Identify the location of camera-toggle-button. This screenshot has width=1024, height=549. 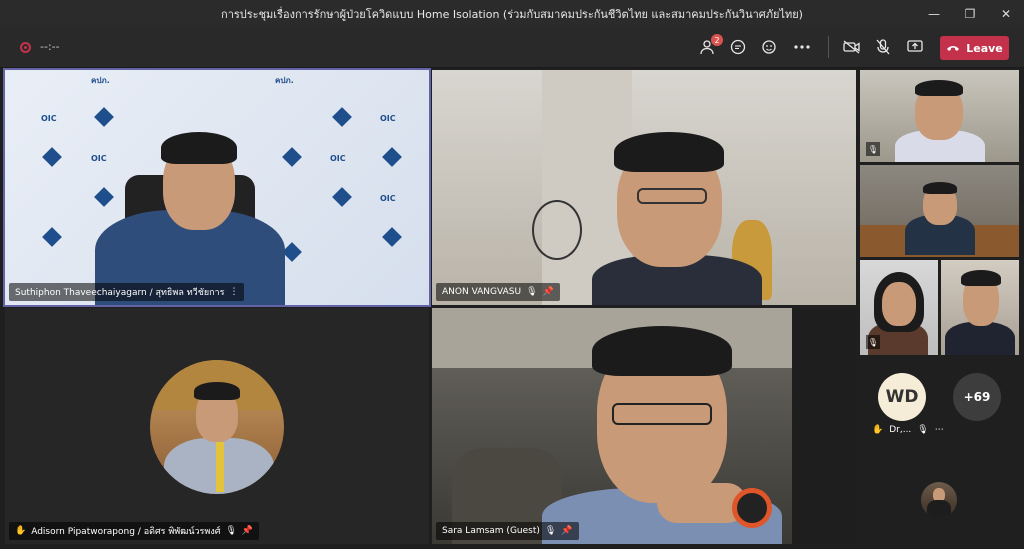
(852, 47).